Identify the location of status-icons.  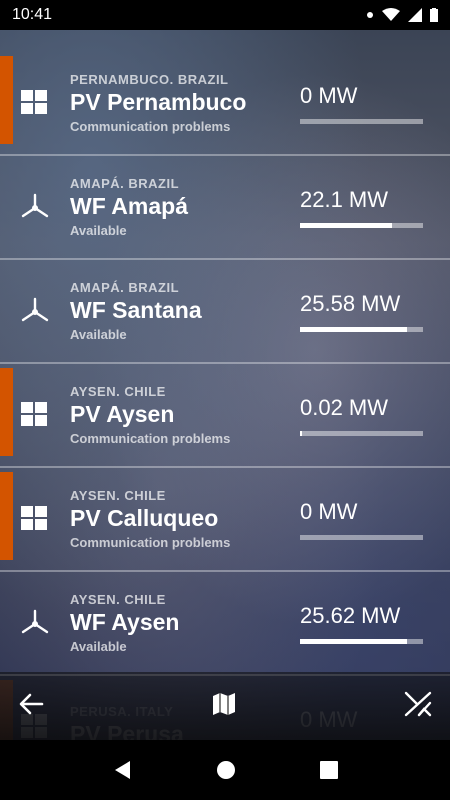
(402, 15).